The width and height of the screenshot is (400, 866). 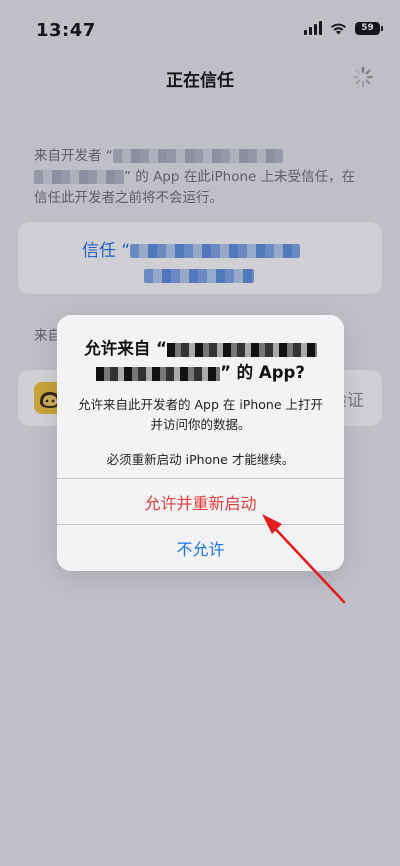 What do you see at coordinates (200, 361) in the screenshot?
I see `alert-title: 允许来自 “ ” 的 App?` at bounding box center [200, 361].